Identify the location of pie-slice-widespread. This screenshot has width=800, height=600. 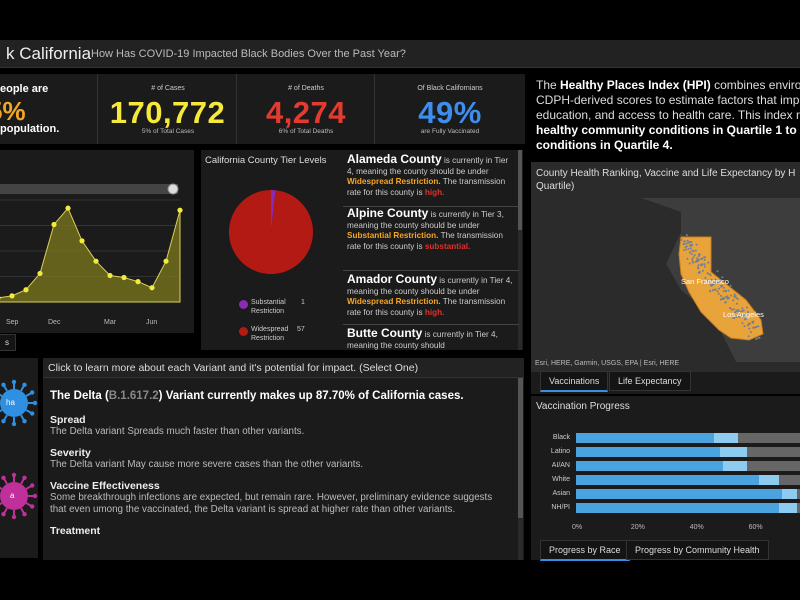
(270, 231).